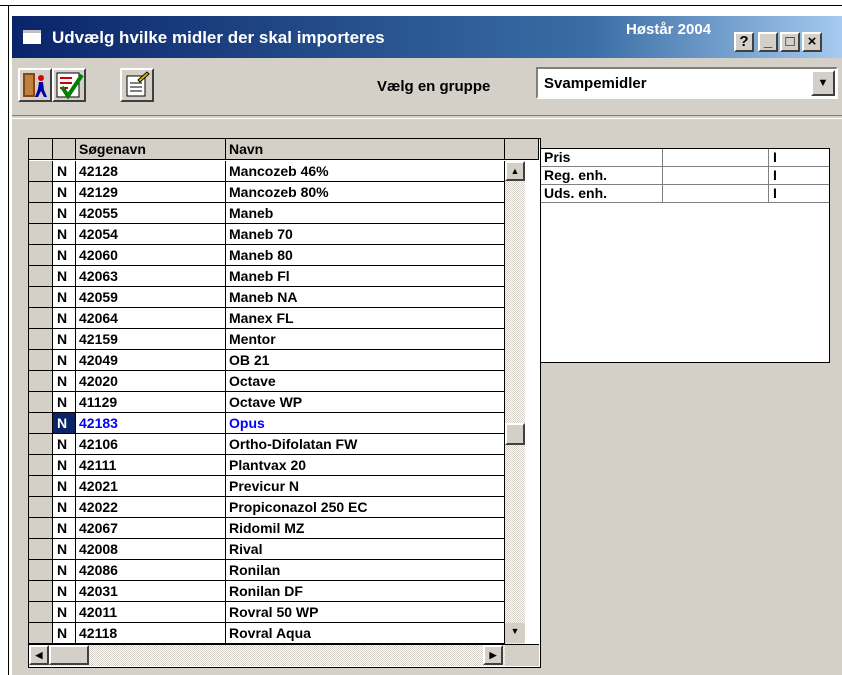  What do you see at coordinates (151, 149) in the screenshot?
I see `header-search-name: Søgenavn` at bounding box center [151, 149].